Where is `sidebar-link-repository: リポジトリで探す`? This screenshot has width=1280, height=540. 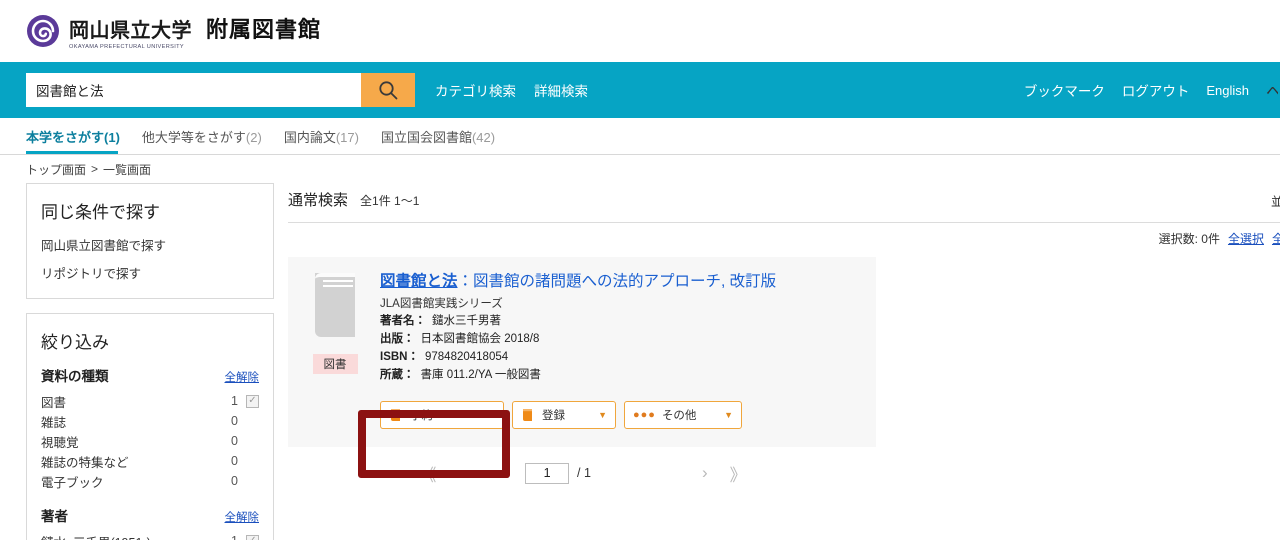
sidebar-link-repository: リポジトリで探す is located at coordinates (150, 272).